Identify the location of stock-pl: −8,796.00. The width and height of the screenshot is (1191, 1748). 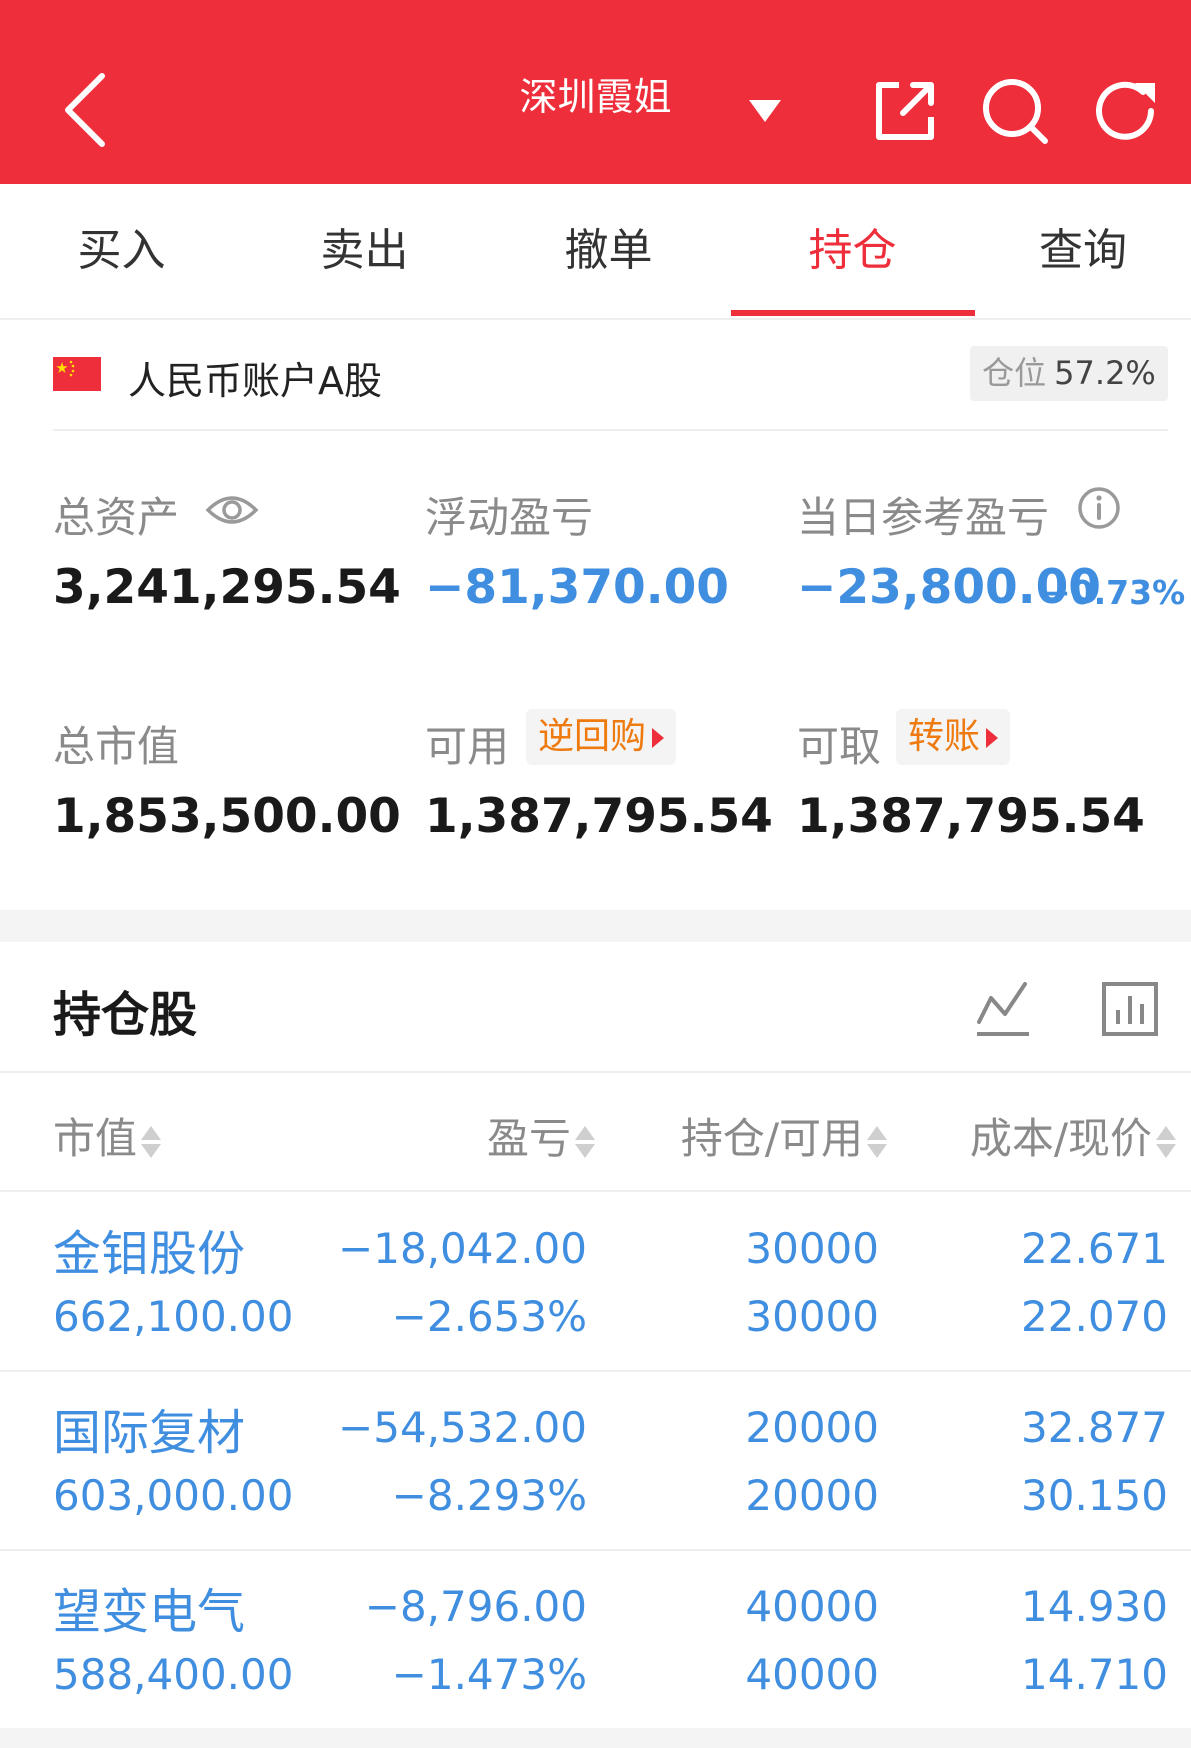
(475, 1606).